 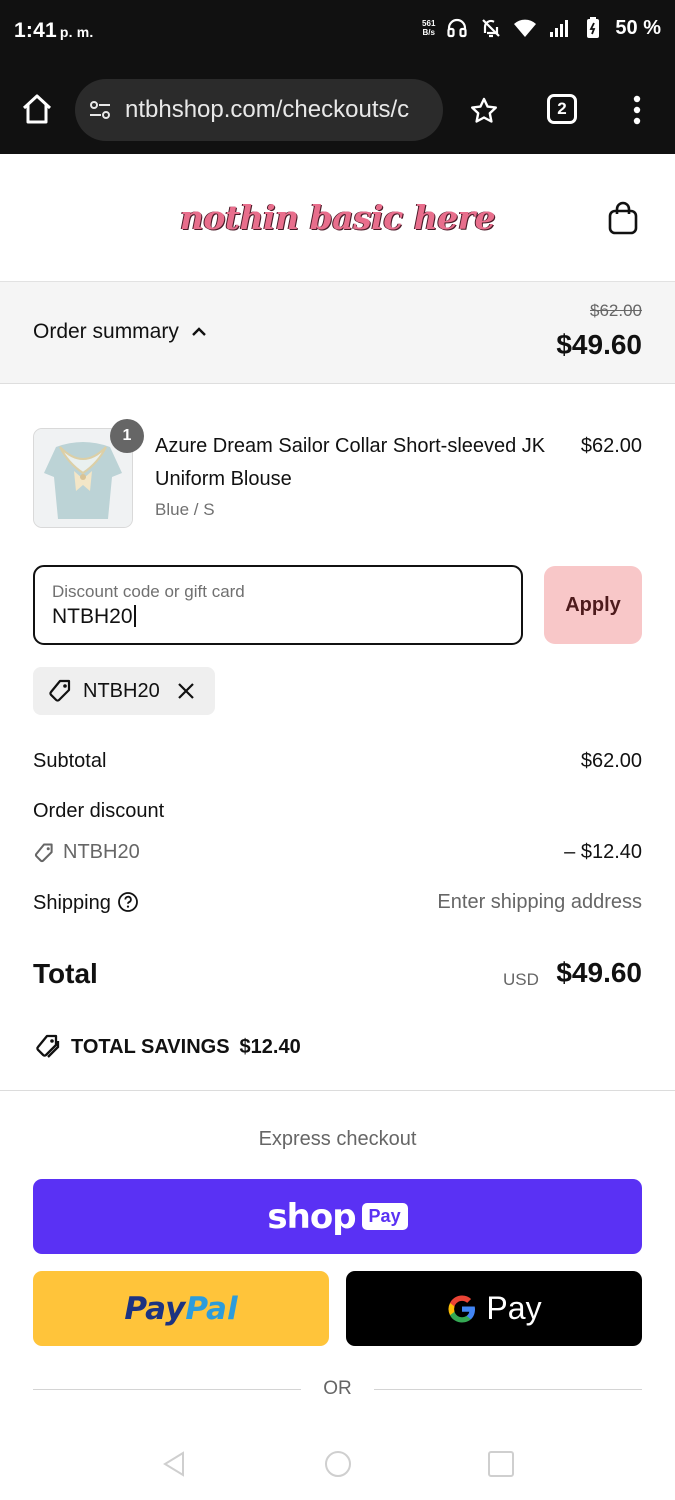 What do you see at coordinates (270, 1046) in the screenshot?
I see `savings-value: $12.40` at bounding box center [270, 1046].